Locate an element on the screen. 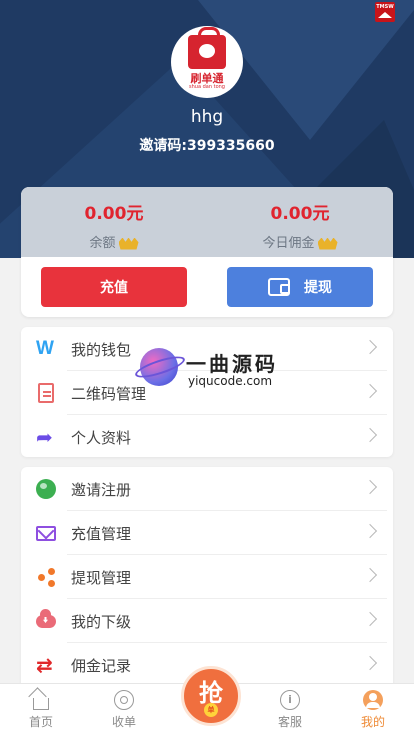  invite-code: 邀请码:399335660 is located at coordinates (207, 146).